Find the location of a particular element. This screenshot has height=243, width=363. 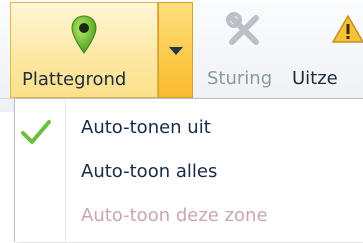

map-pin-icon is located at coordinates (84, 34).